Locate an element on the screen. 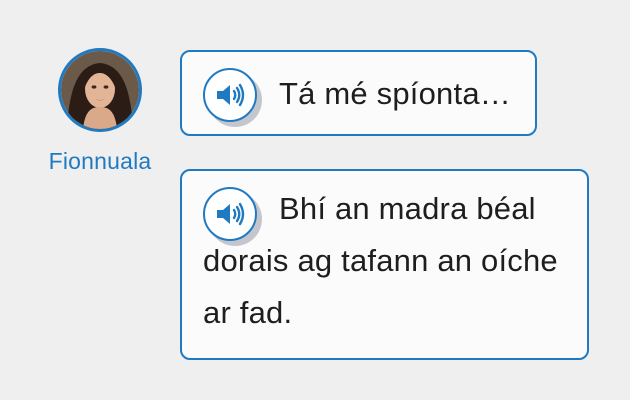 The width and height of the screenshot is (630, 400). speaker-panel: Fionnuala is located at coordinates (100, 111).